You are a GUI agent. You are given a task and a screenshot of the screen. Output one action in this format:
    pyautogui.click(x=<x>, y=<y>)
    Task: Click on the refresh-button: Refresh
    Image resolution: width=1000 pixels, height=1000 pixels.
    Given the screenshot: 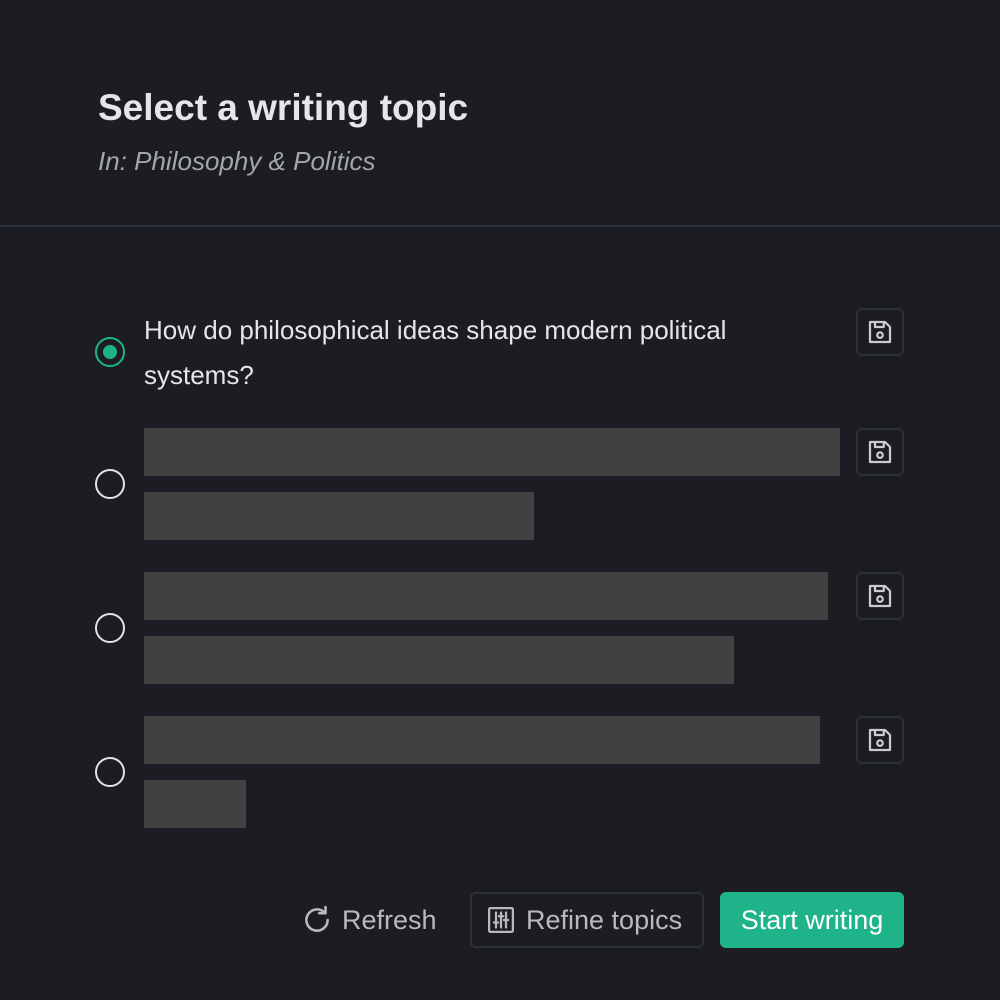 What is the action you would take?
    pyautogui.click(x=368, y=920)
    